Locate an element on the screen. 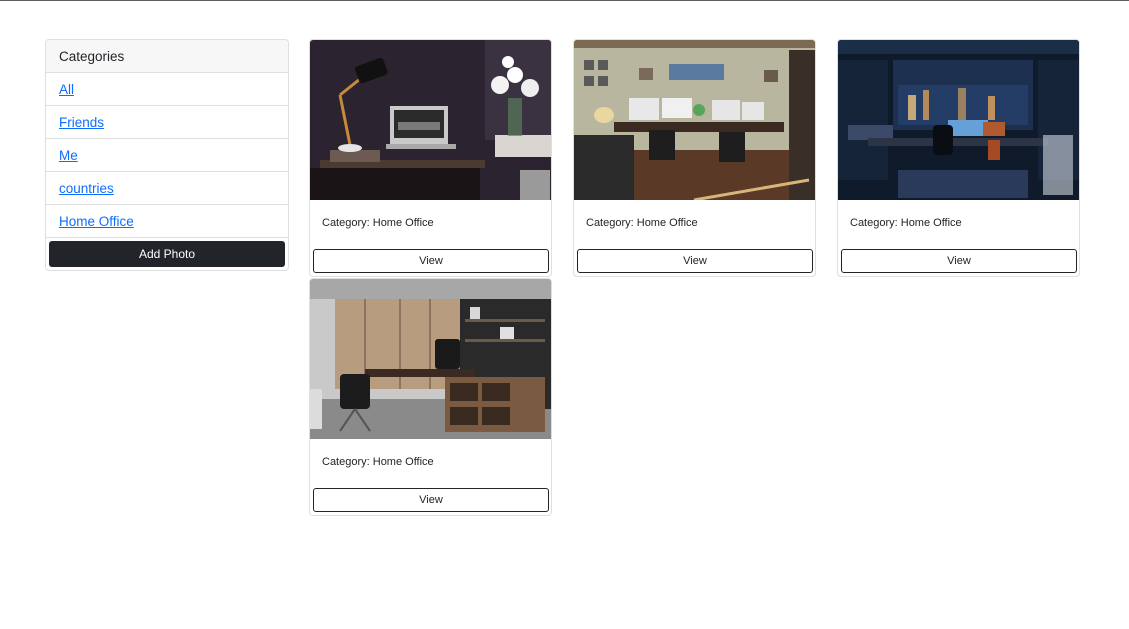 This screenshot has height=629, width=1129. add-photo-button: Add Photo is located at coordinates (167, 254).